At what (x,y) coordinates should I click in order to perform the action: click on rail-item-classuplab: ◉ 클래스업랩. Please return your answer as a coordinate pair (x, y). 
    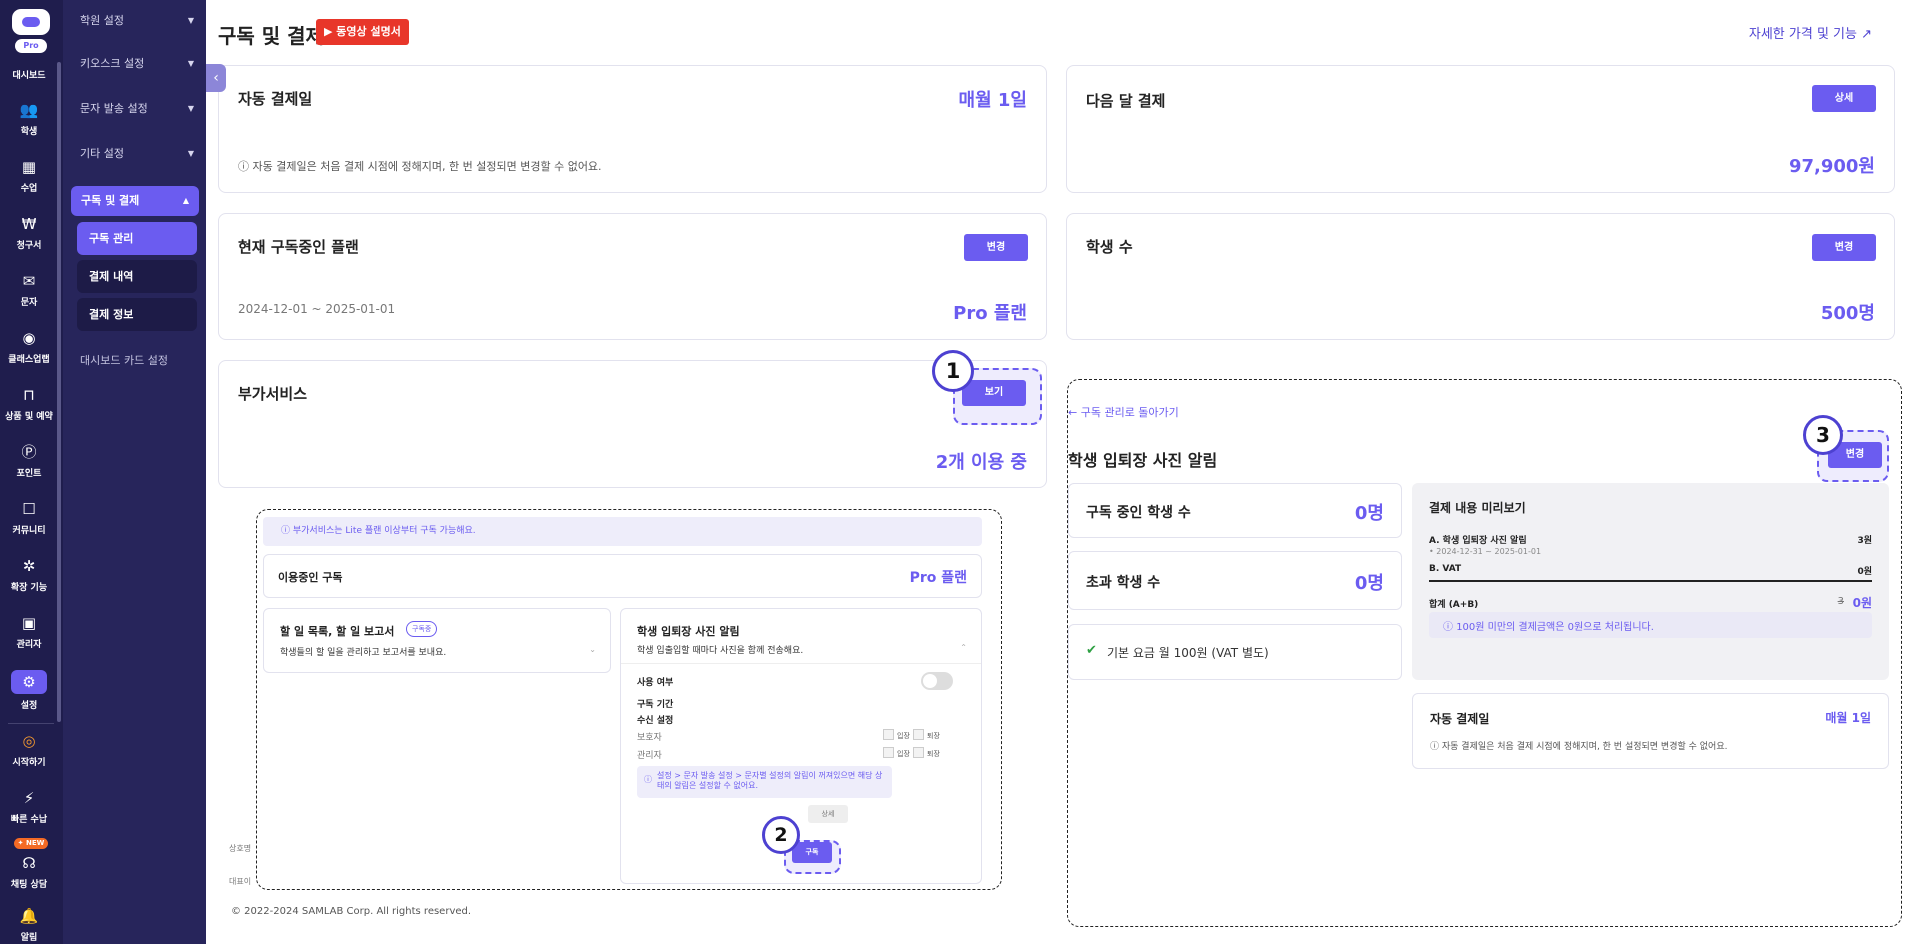
    Looking at the image, I should click on (29, 346).